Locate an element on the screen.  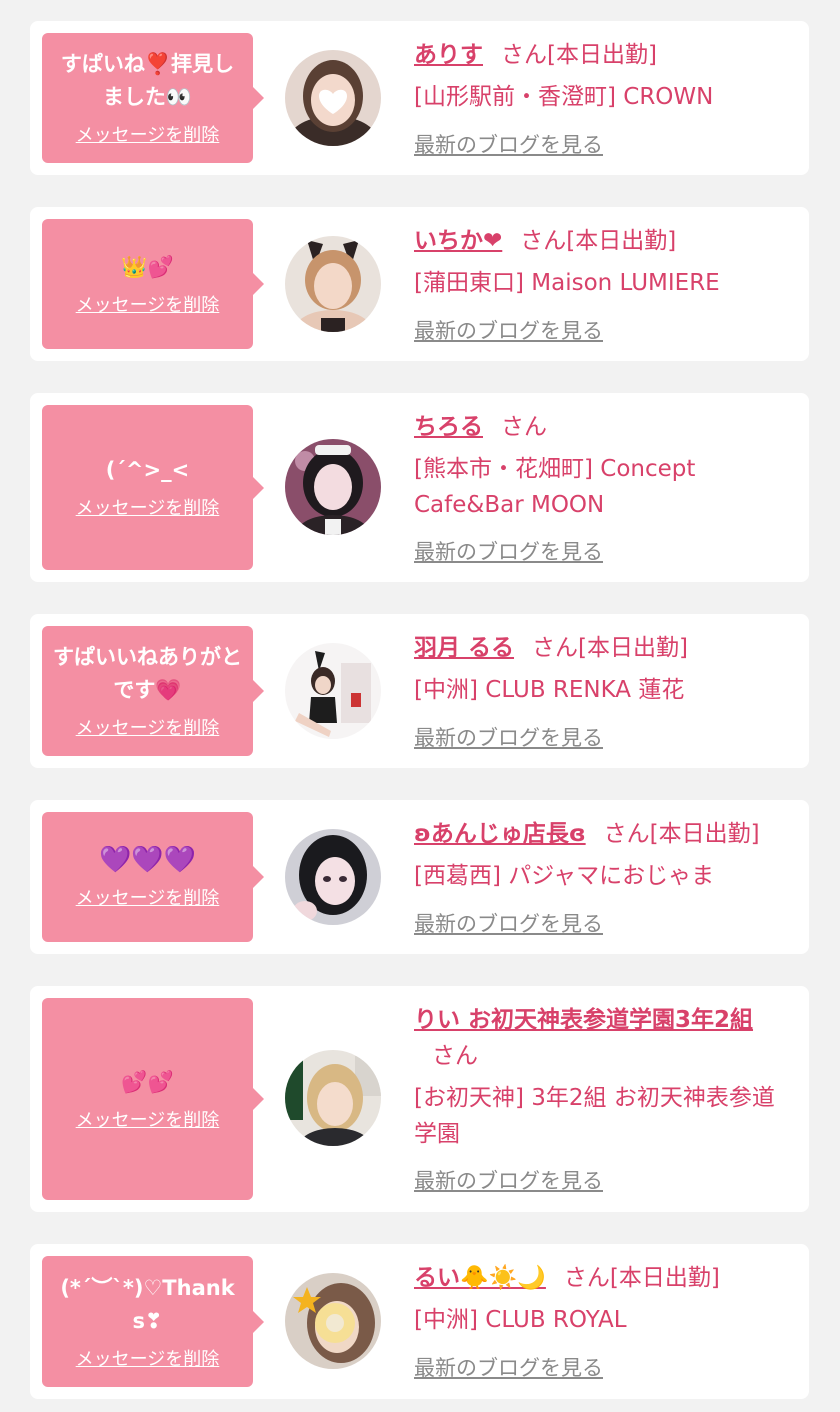
shop-name: [山形駅前・香澄町] CROWN is located at coordinates (564, 97).